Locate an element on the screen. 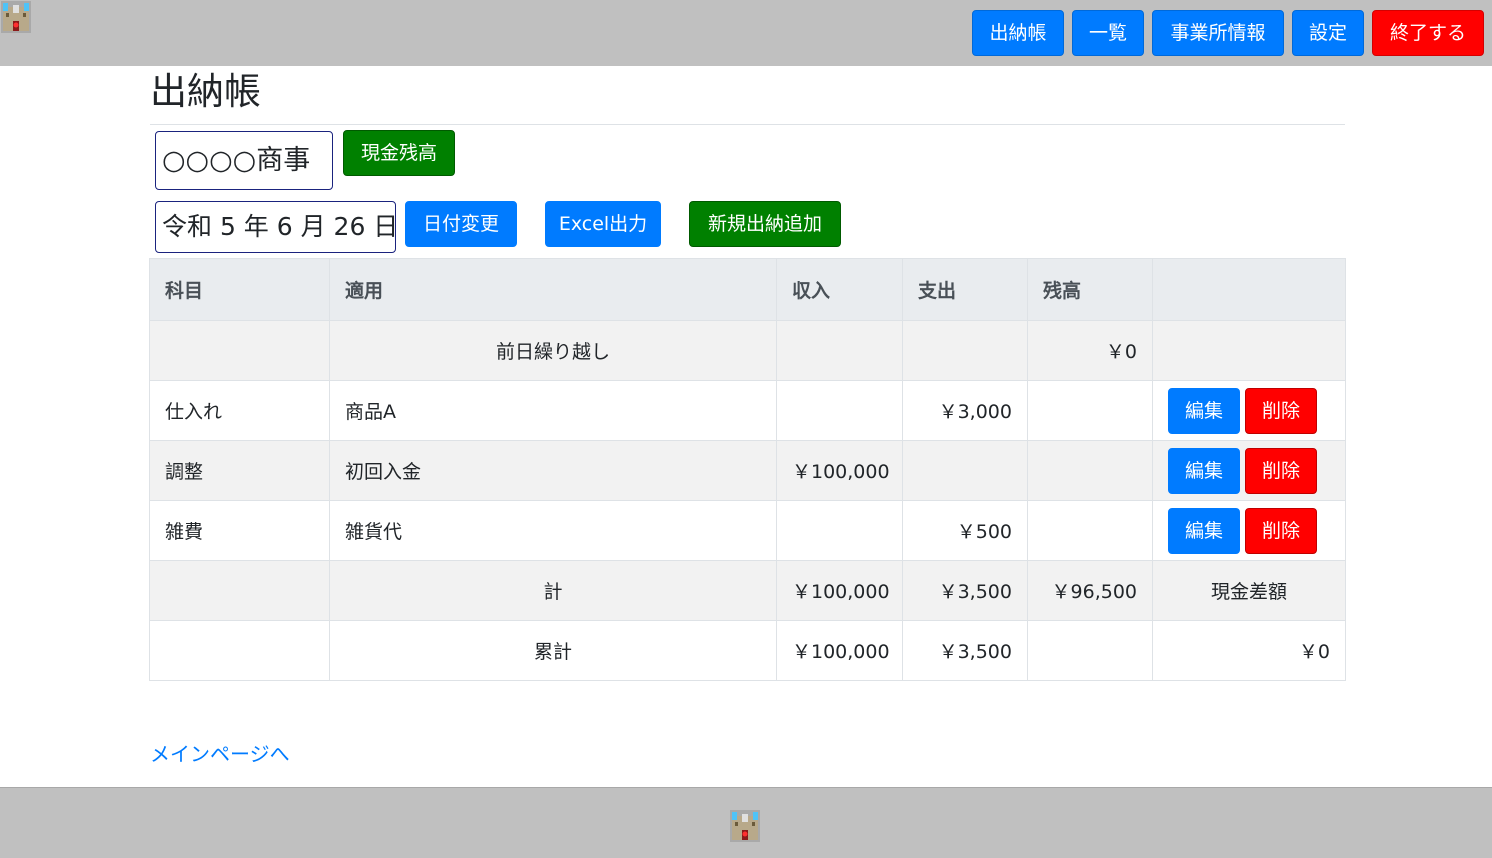 This screenshot has height=858, width=1492. row-account: 雑費 is located at coordinates (239, 530).